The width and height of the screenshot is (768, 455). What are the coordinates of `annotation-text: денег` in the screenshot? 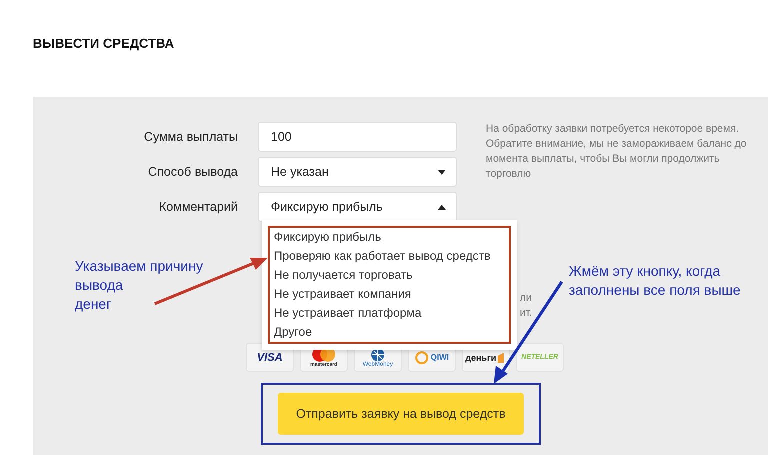 It's located at (94, 304).